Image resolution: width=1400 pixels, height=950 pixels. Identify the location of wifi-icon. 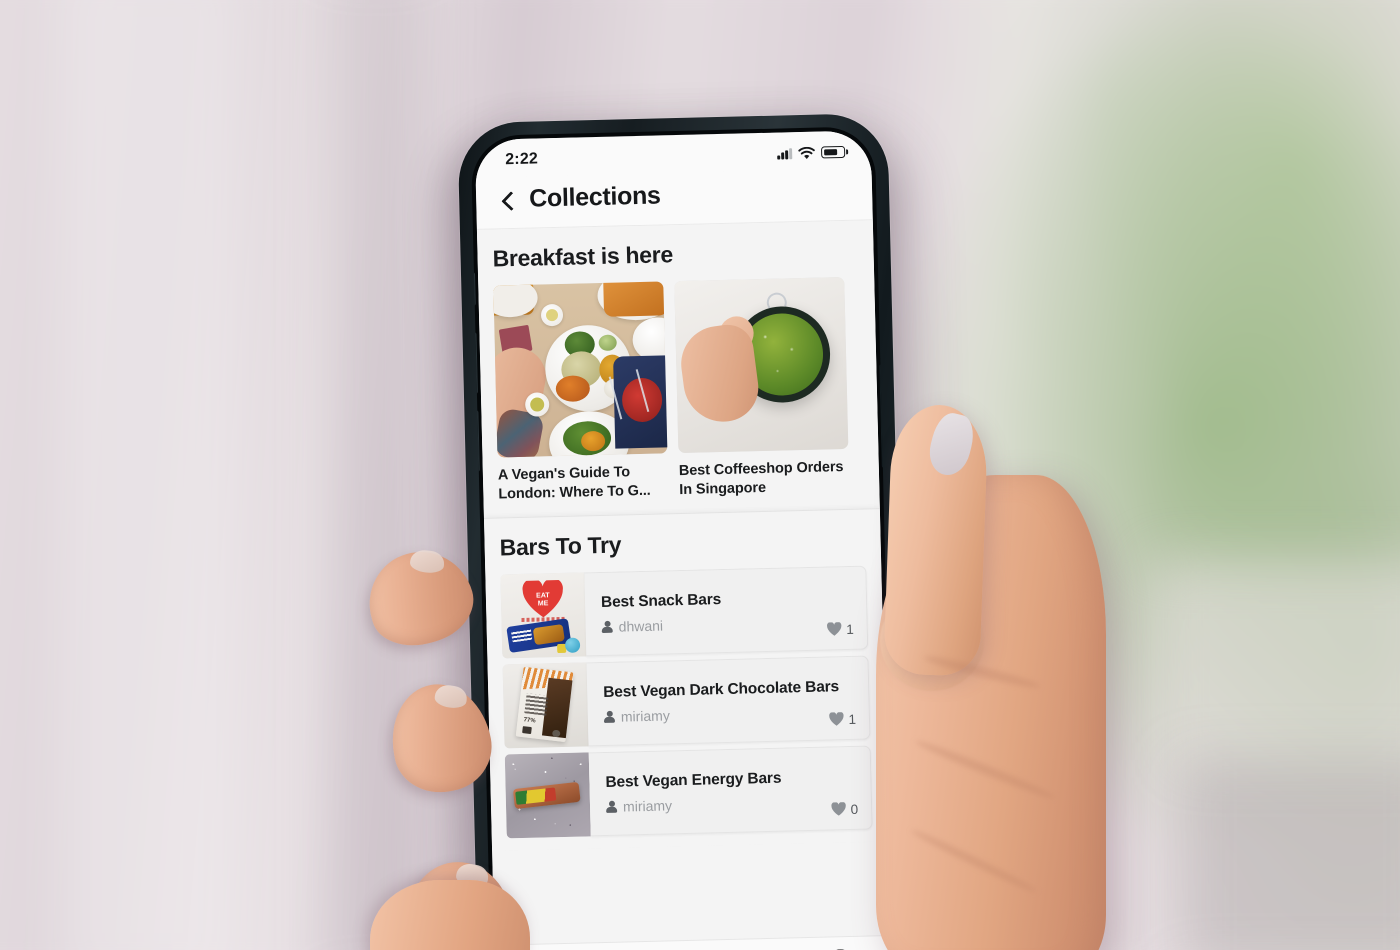
(806, 152).